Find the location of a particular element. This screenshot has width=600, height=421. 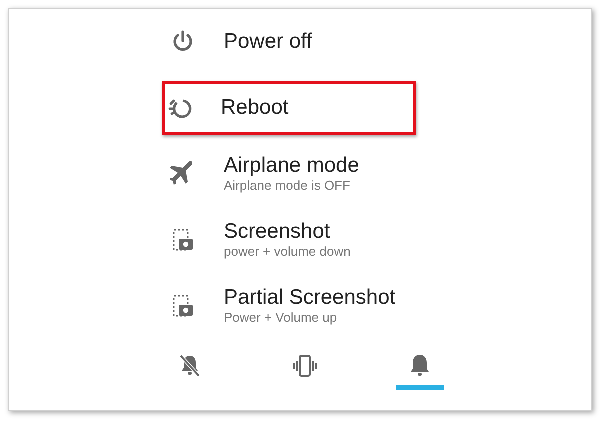

vibrate-icon is located at coordinates (305, 366).